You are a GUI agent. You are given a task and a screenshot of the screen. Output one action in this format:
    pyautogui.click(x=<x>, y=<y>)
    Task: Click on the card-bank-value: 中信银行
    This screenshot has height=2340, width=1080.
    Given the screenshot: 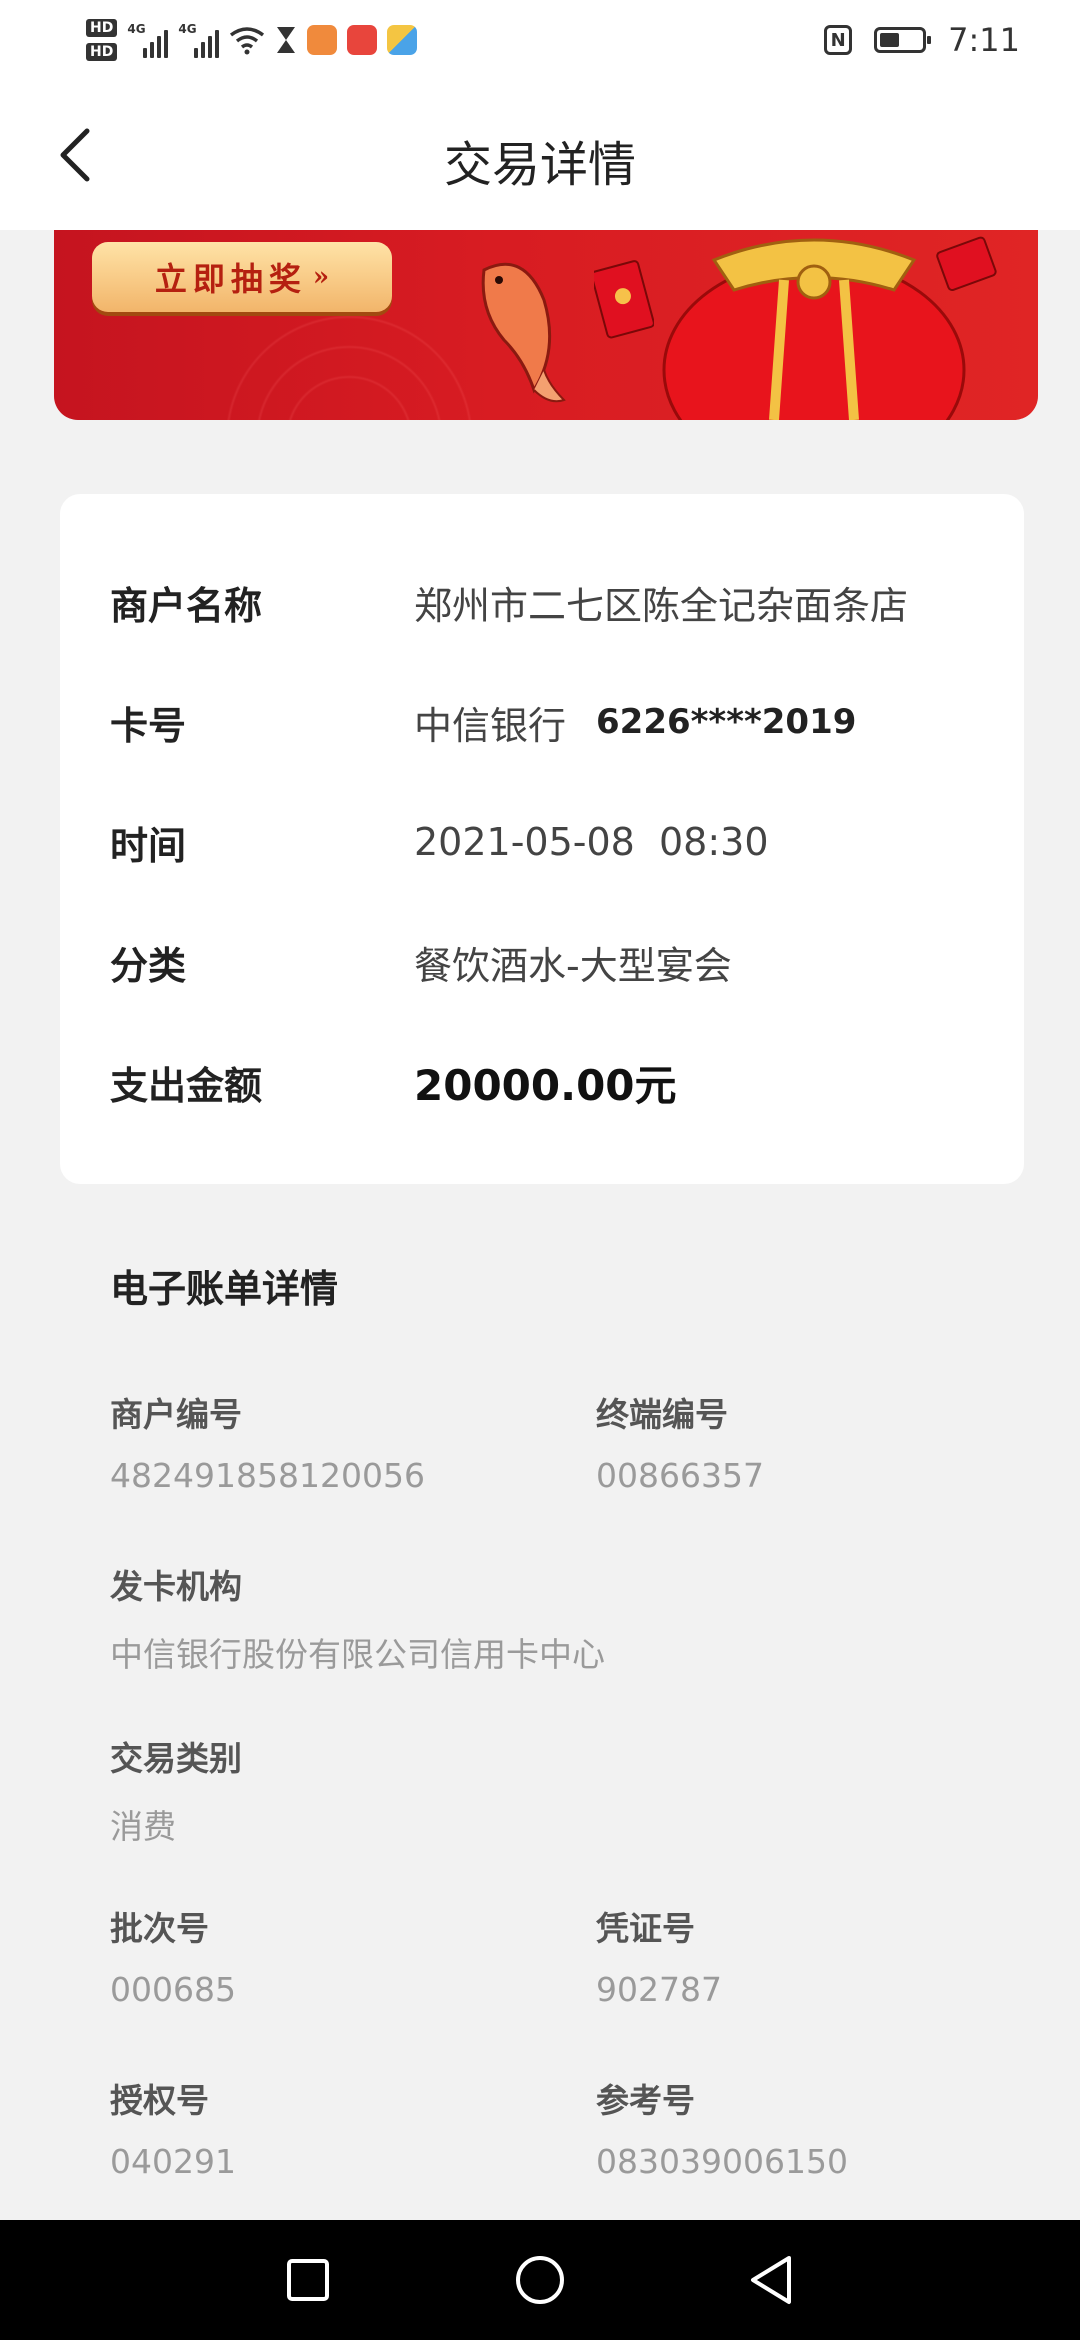 What is the action you would take?
    pyautogui.click(x=490, y=725)
    